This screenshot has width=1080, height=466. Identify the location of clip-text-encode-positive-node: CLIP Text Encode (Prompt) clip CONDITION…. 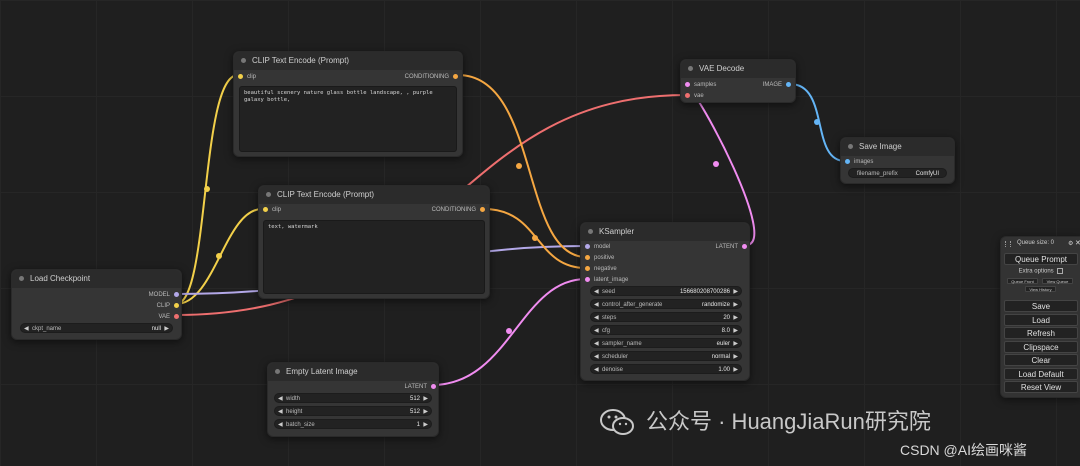
(348, 104).